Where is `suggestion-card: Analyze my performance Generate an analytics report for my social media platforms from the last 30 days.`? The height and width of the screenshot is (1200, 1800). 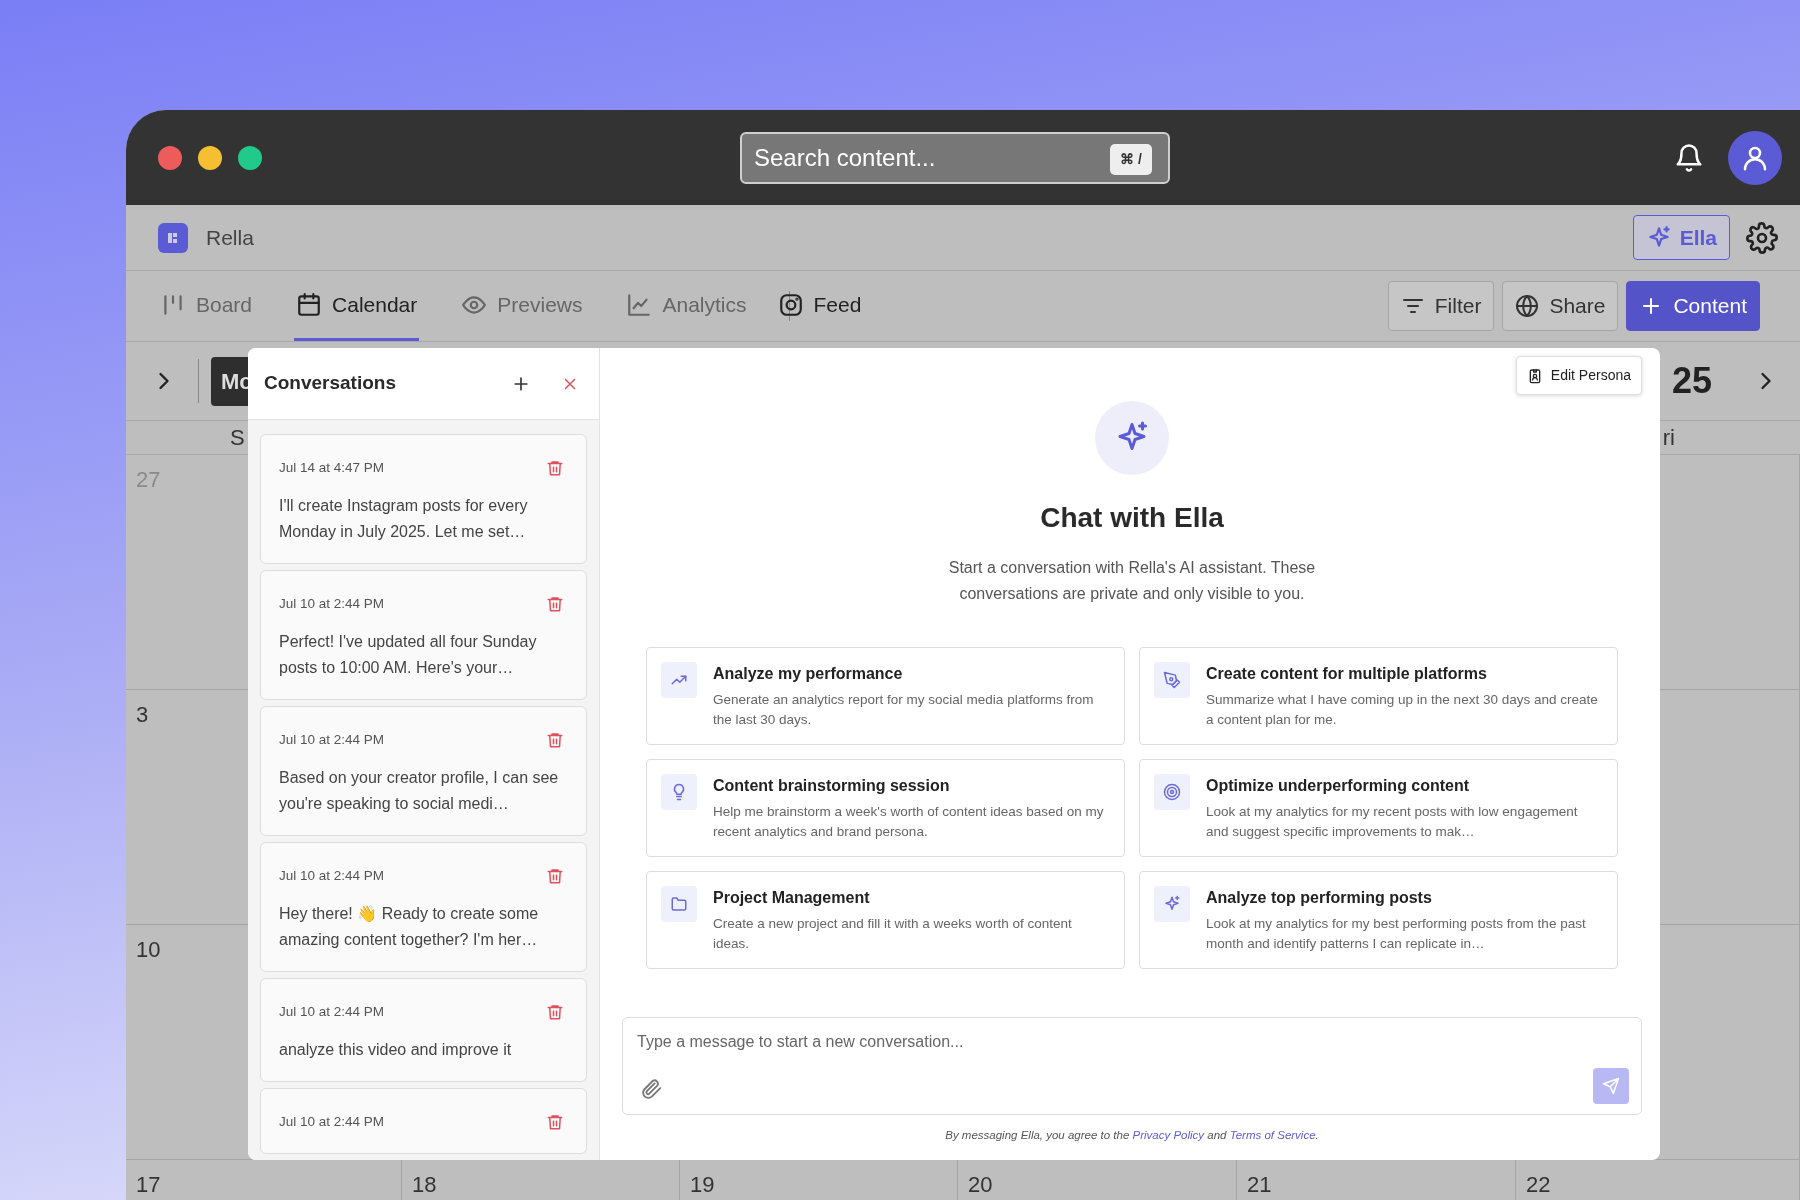
suggestion-card: Analyze my performance Generate an analytics report for my social media platforms from the last 30 days. is located at coordinates (885, 696).